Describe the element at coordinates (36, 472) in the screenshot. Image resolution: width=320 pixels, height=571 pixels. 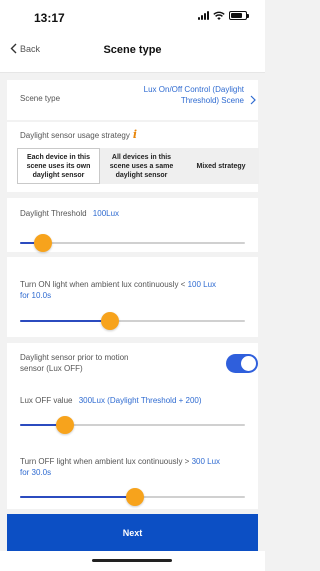
I see `turn-off-duration: for 30.0s` at that location.